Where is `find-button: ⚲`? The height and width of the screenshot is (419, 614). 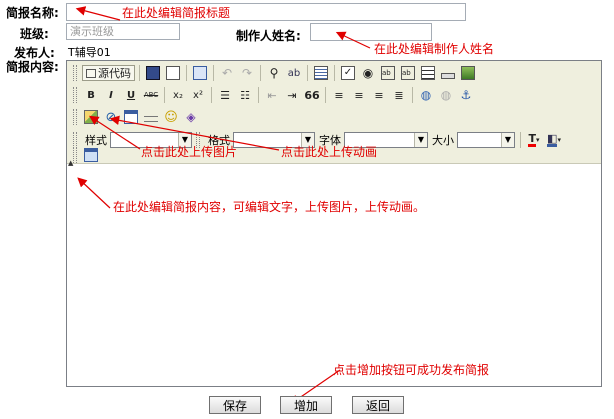 find-button: ⚲ is located at coordinates (274, 73).